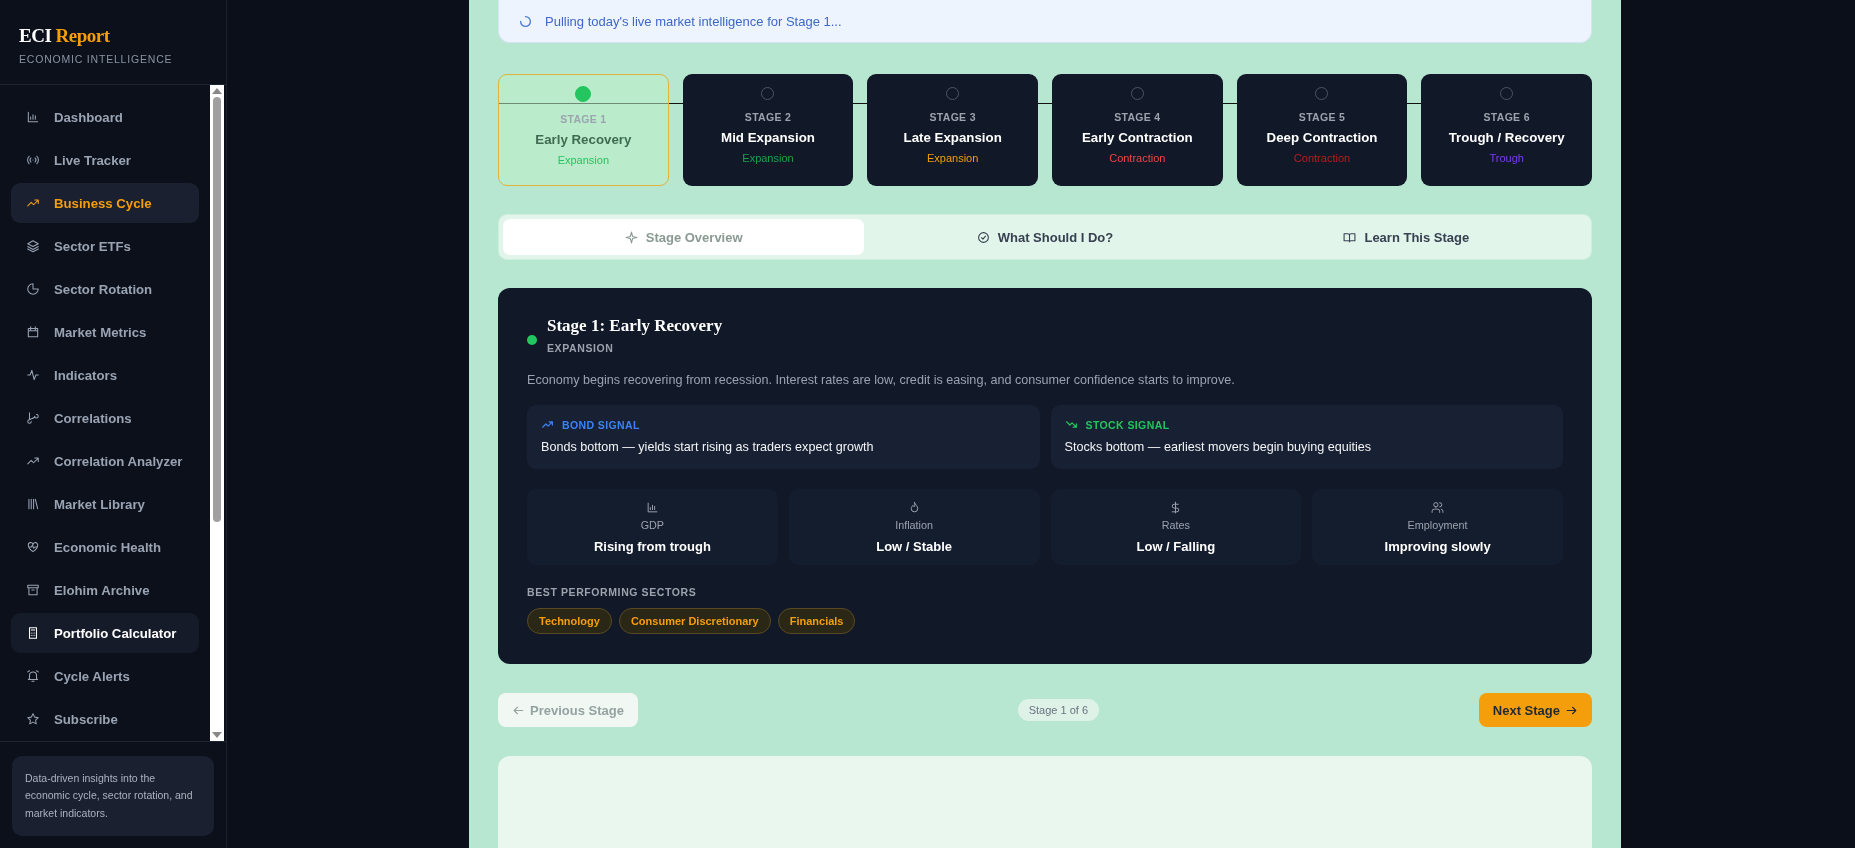  I want to click on stage-number: STAGE 2, so click(768, 117).